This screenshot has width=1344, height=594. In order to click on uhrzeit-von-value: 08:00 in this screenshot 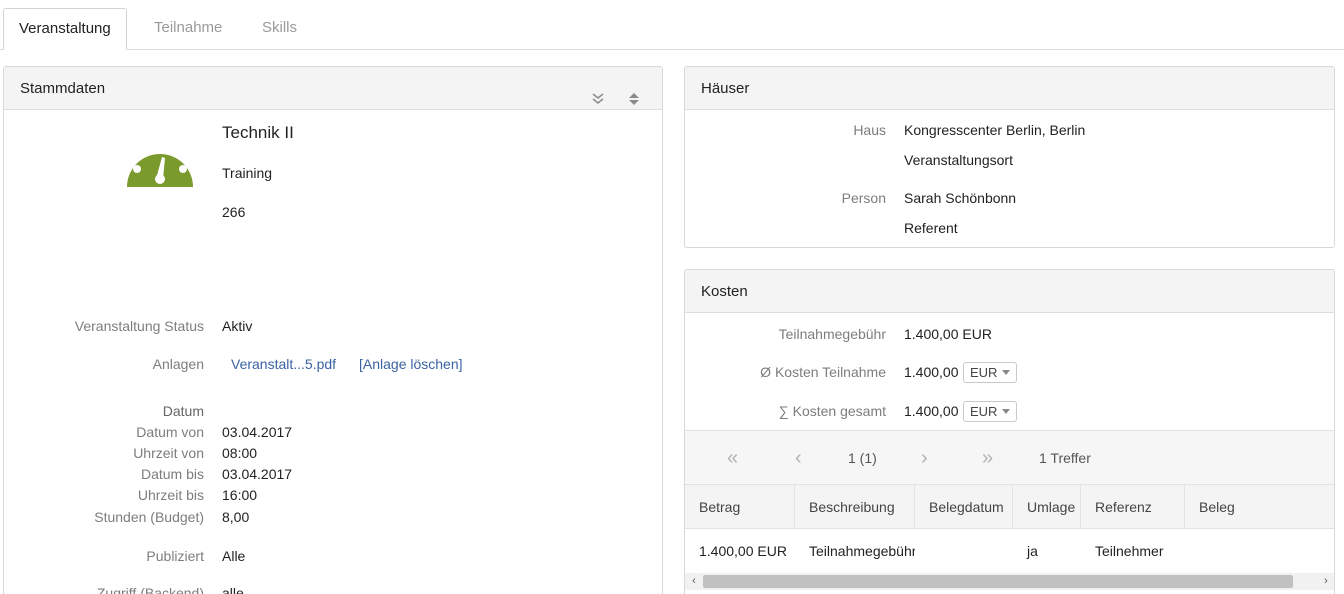, I will do `click(240, 453)`.